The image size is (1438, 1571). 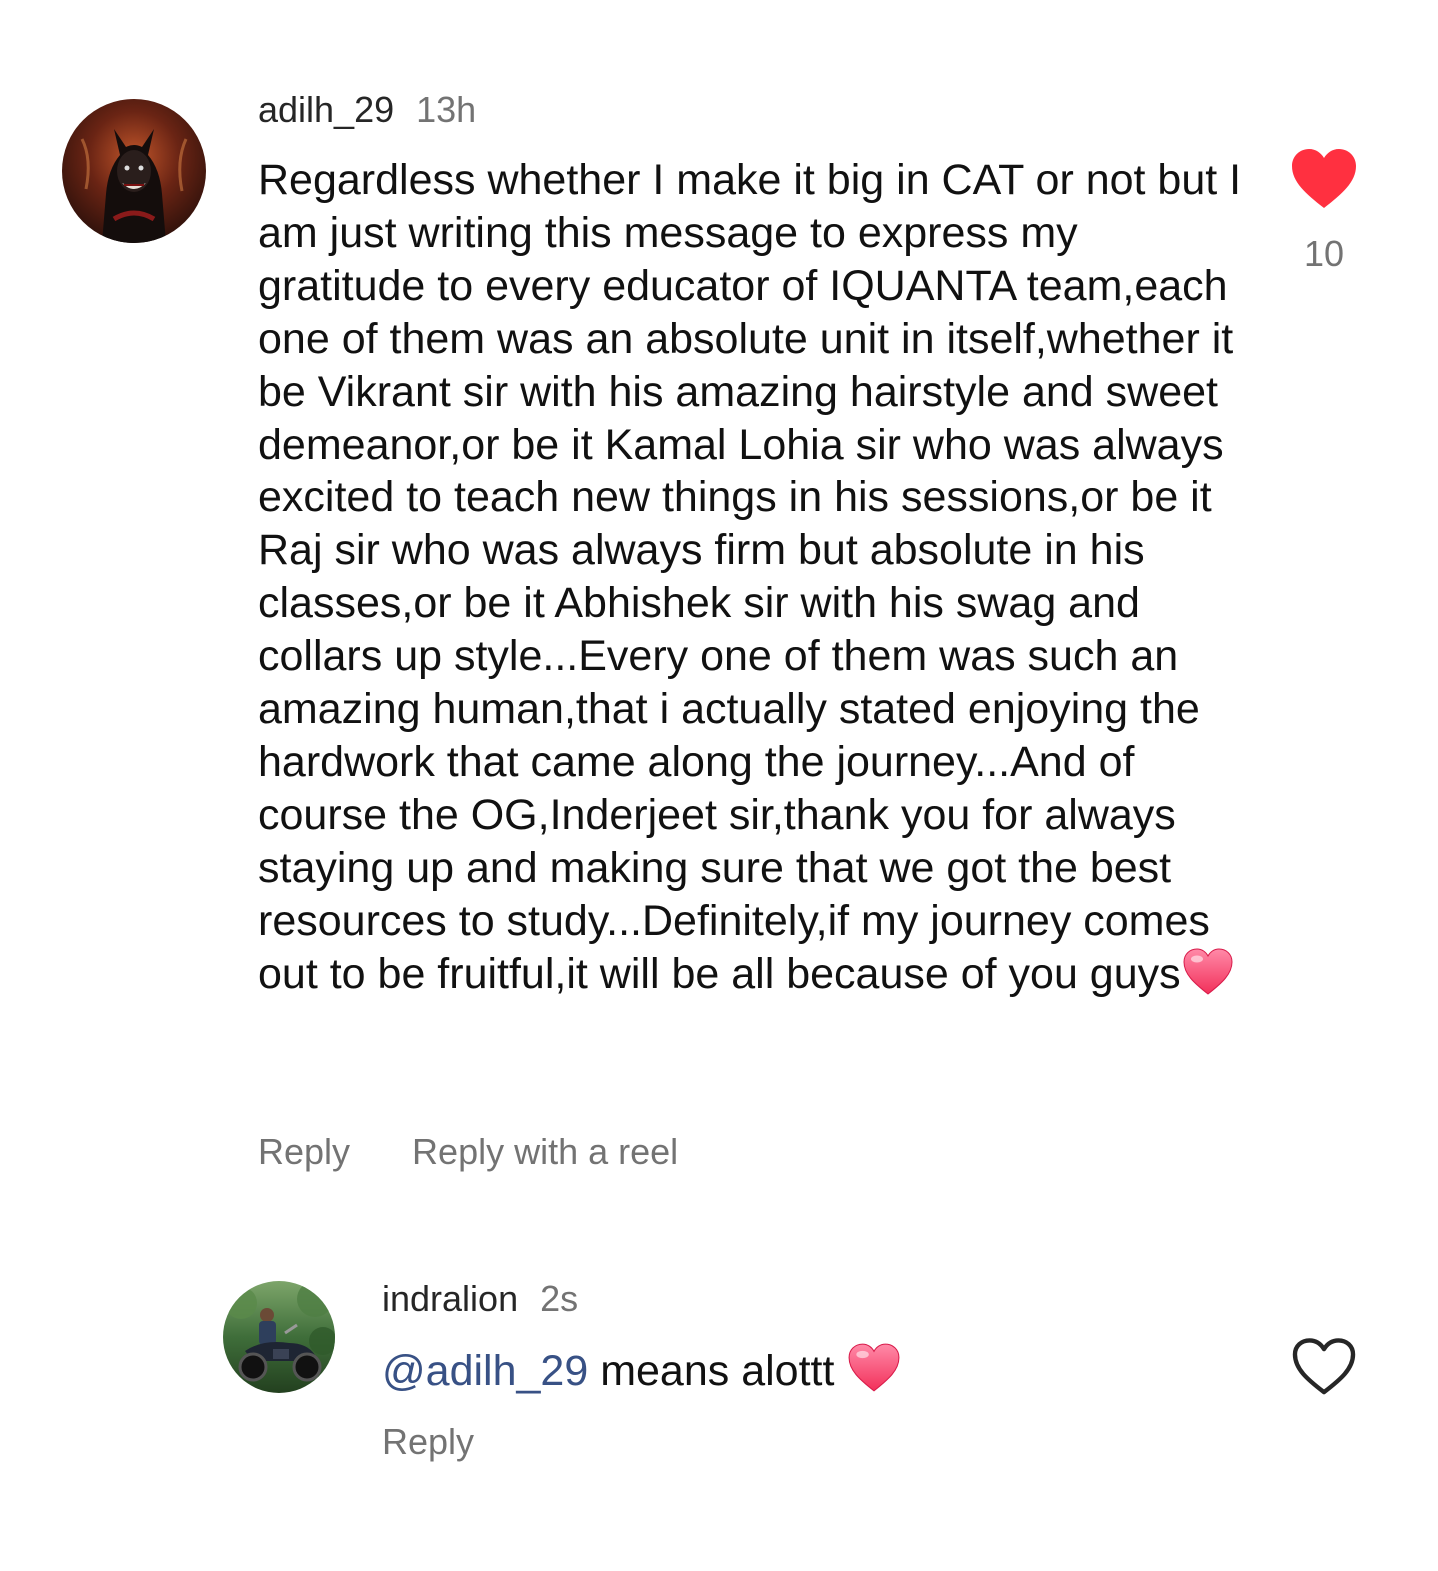 I want to click on comment-header: adilh_29 13h, so click(x=367, y=110).